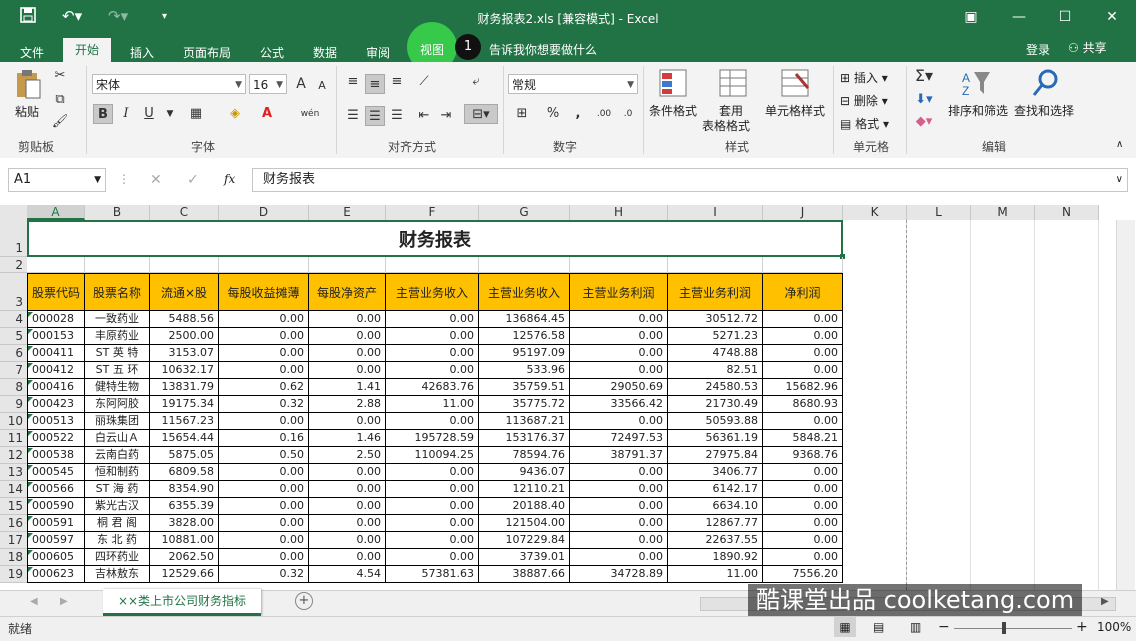 The height and width of the screenshot is (641, 1136). I want to click on number-format-select: 常规 ▼, so click(573, 84).